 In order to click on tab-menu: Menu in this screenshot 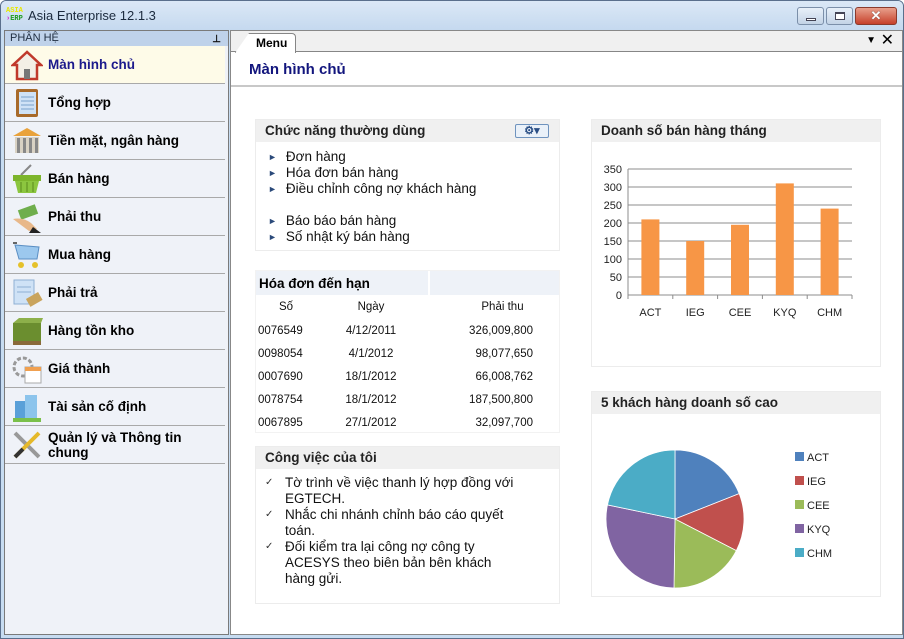, I will do `click(266, 43)`.